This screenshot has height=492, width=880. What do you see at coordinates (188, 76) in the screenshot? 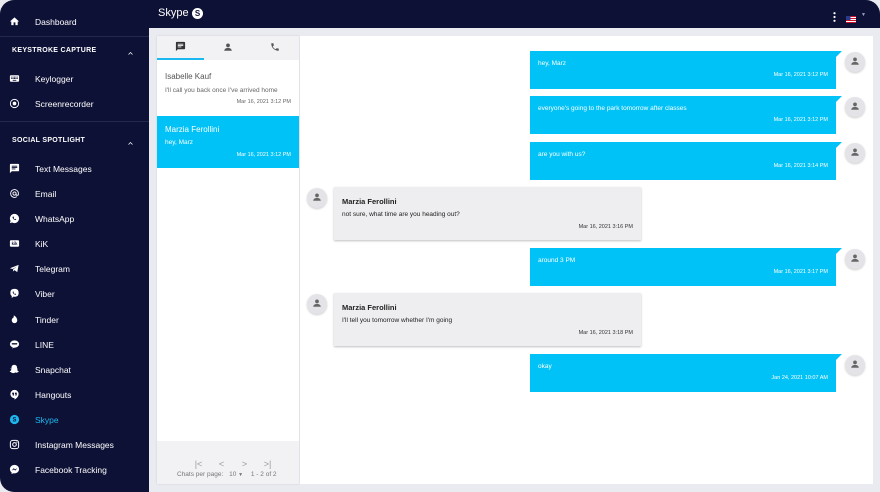
I see `chat-contact-name: Isabelle Kauf` at bounding box center [188, 76].